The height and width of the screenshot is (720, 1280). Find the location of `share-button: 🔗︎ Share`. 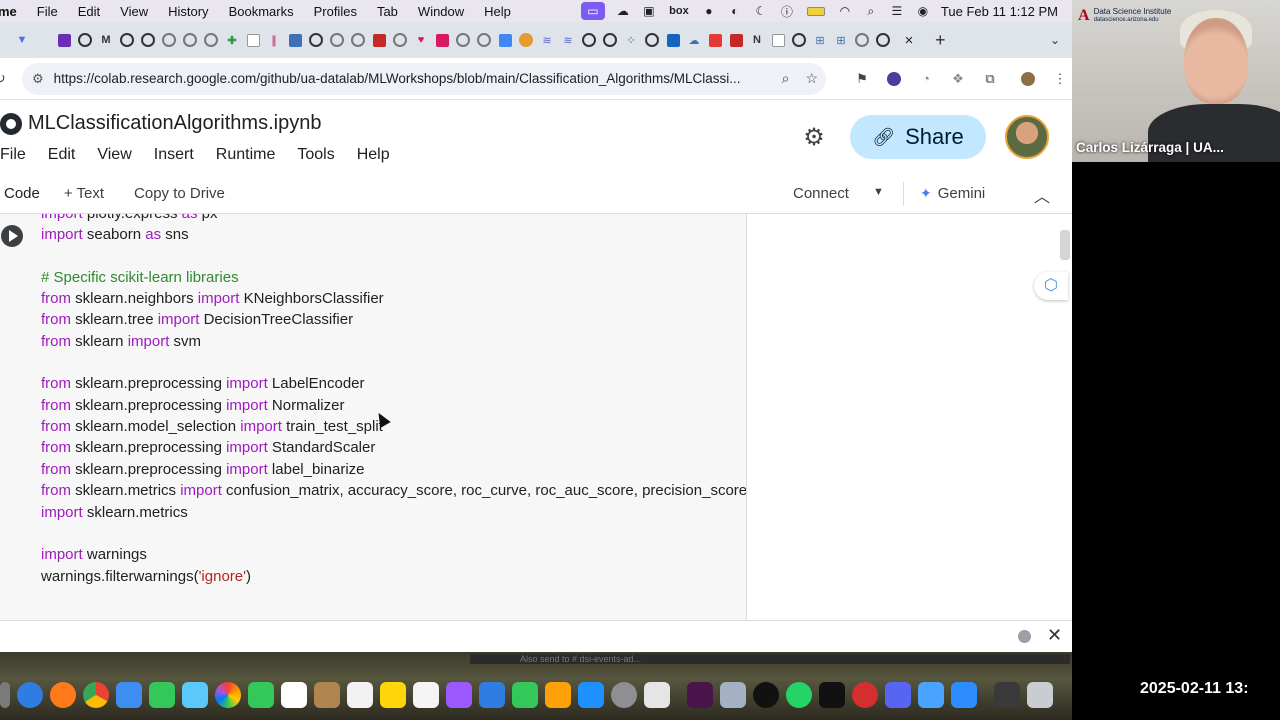

share-button: 🔗︎ Share is located at coordinates (918, 137).